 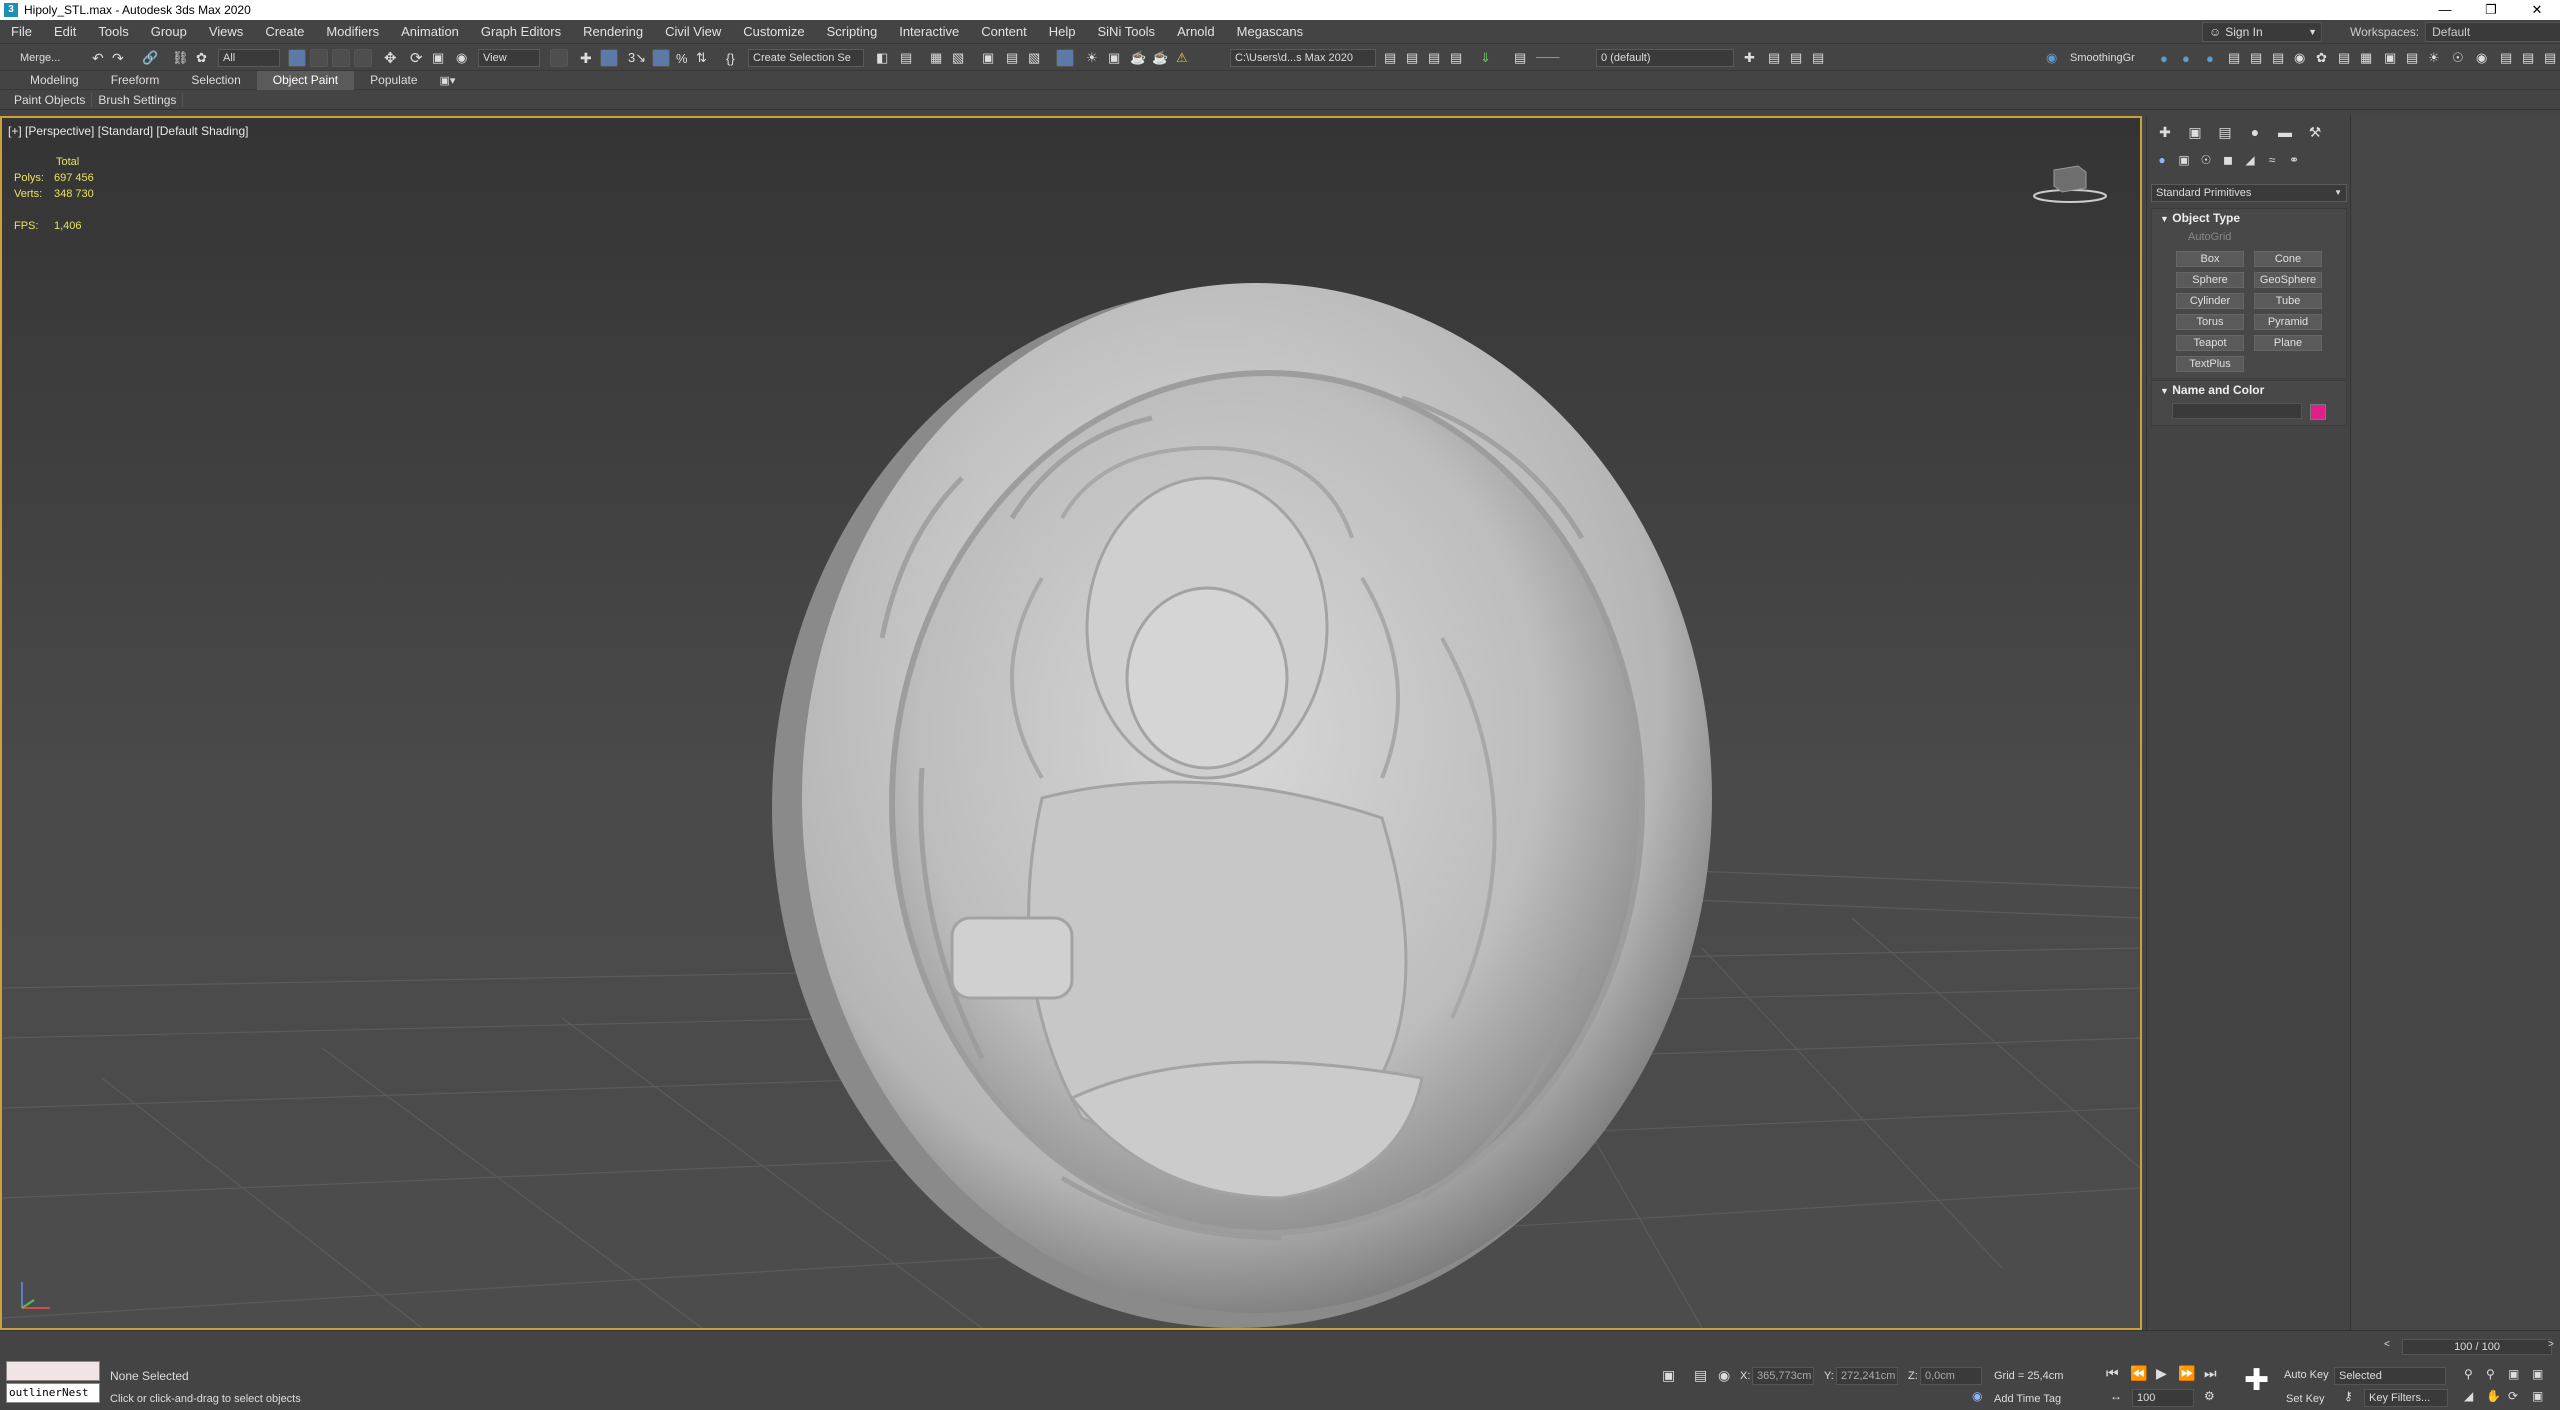 What do you see at coordinates (1700, 1375) in the screenshot?
I see `lock-selection-icon: ▤` at bounding box center [1700, 1375].